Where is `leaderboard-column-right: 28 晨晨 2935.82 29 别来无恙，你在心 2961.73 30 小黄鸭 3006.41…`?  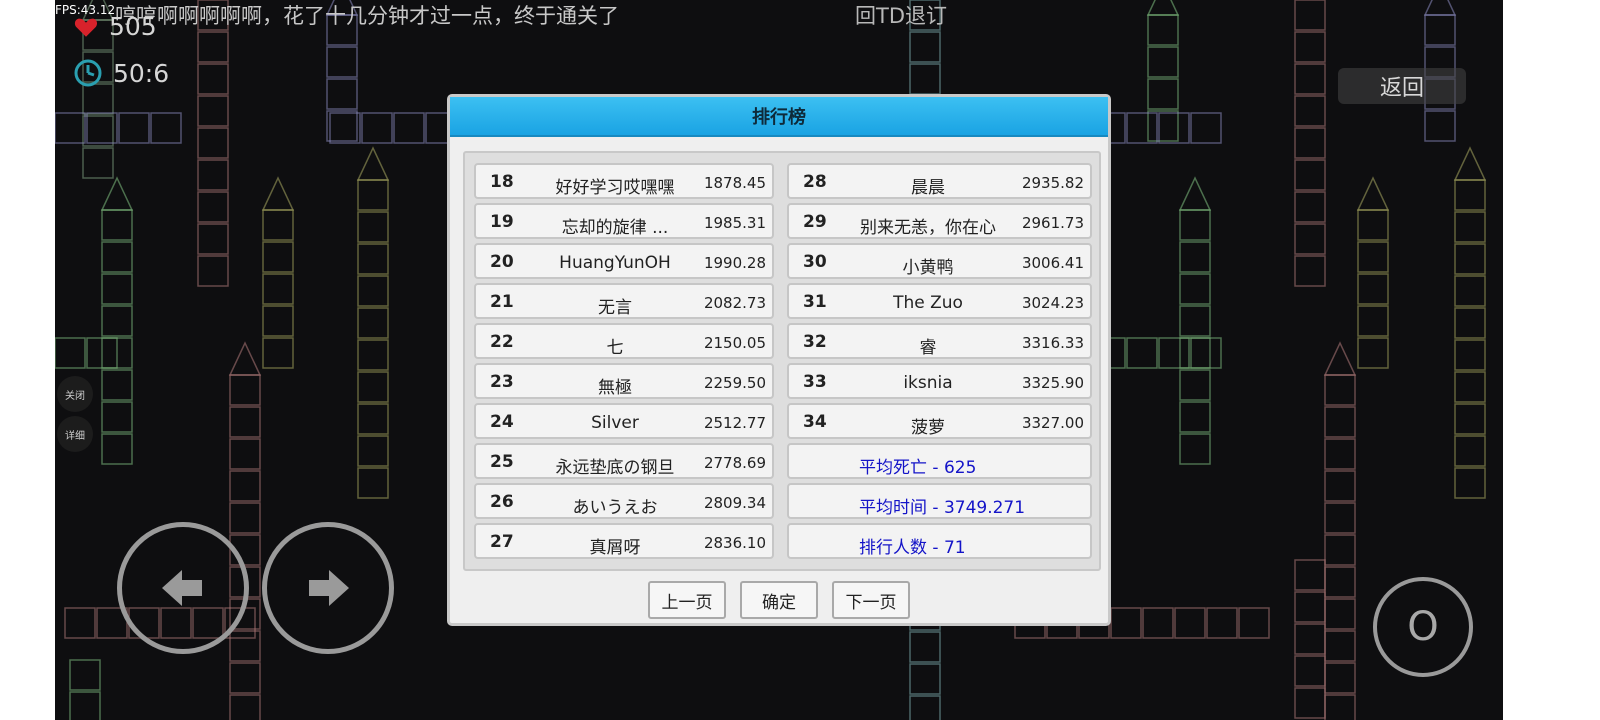 leaderboard-column-right: 28 晨晨 2935.82 29 别来无恙，你在心 2961.73 30 小黄鸭 3006.41… is located at coordinates (939, 361).